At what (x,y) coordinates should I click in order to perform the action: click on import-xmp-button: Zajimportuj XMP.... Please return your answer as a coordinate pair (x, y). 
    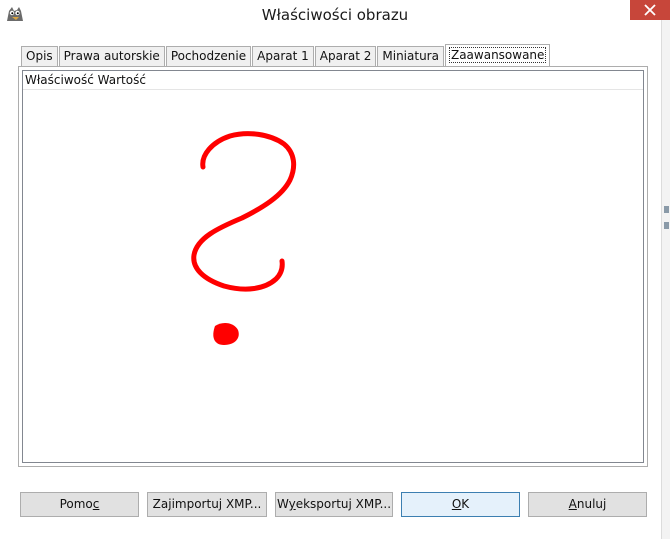
    Looking at the image, I should click on (207, 504).